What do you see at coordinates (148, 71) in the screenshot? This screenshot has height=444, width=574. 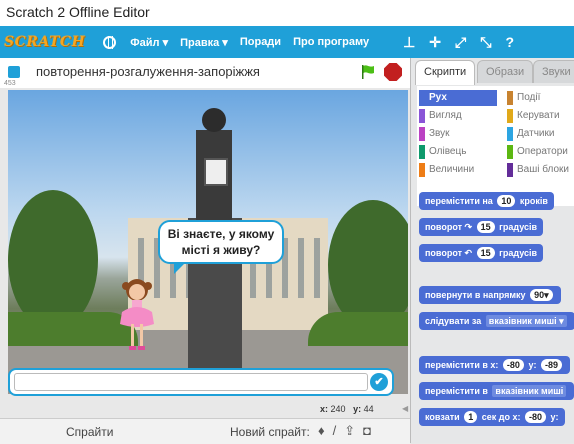 I see `project-title: повторення-розгалуження-запоріжжя` at bounding box center [148, 71].